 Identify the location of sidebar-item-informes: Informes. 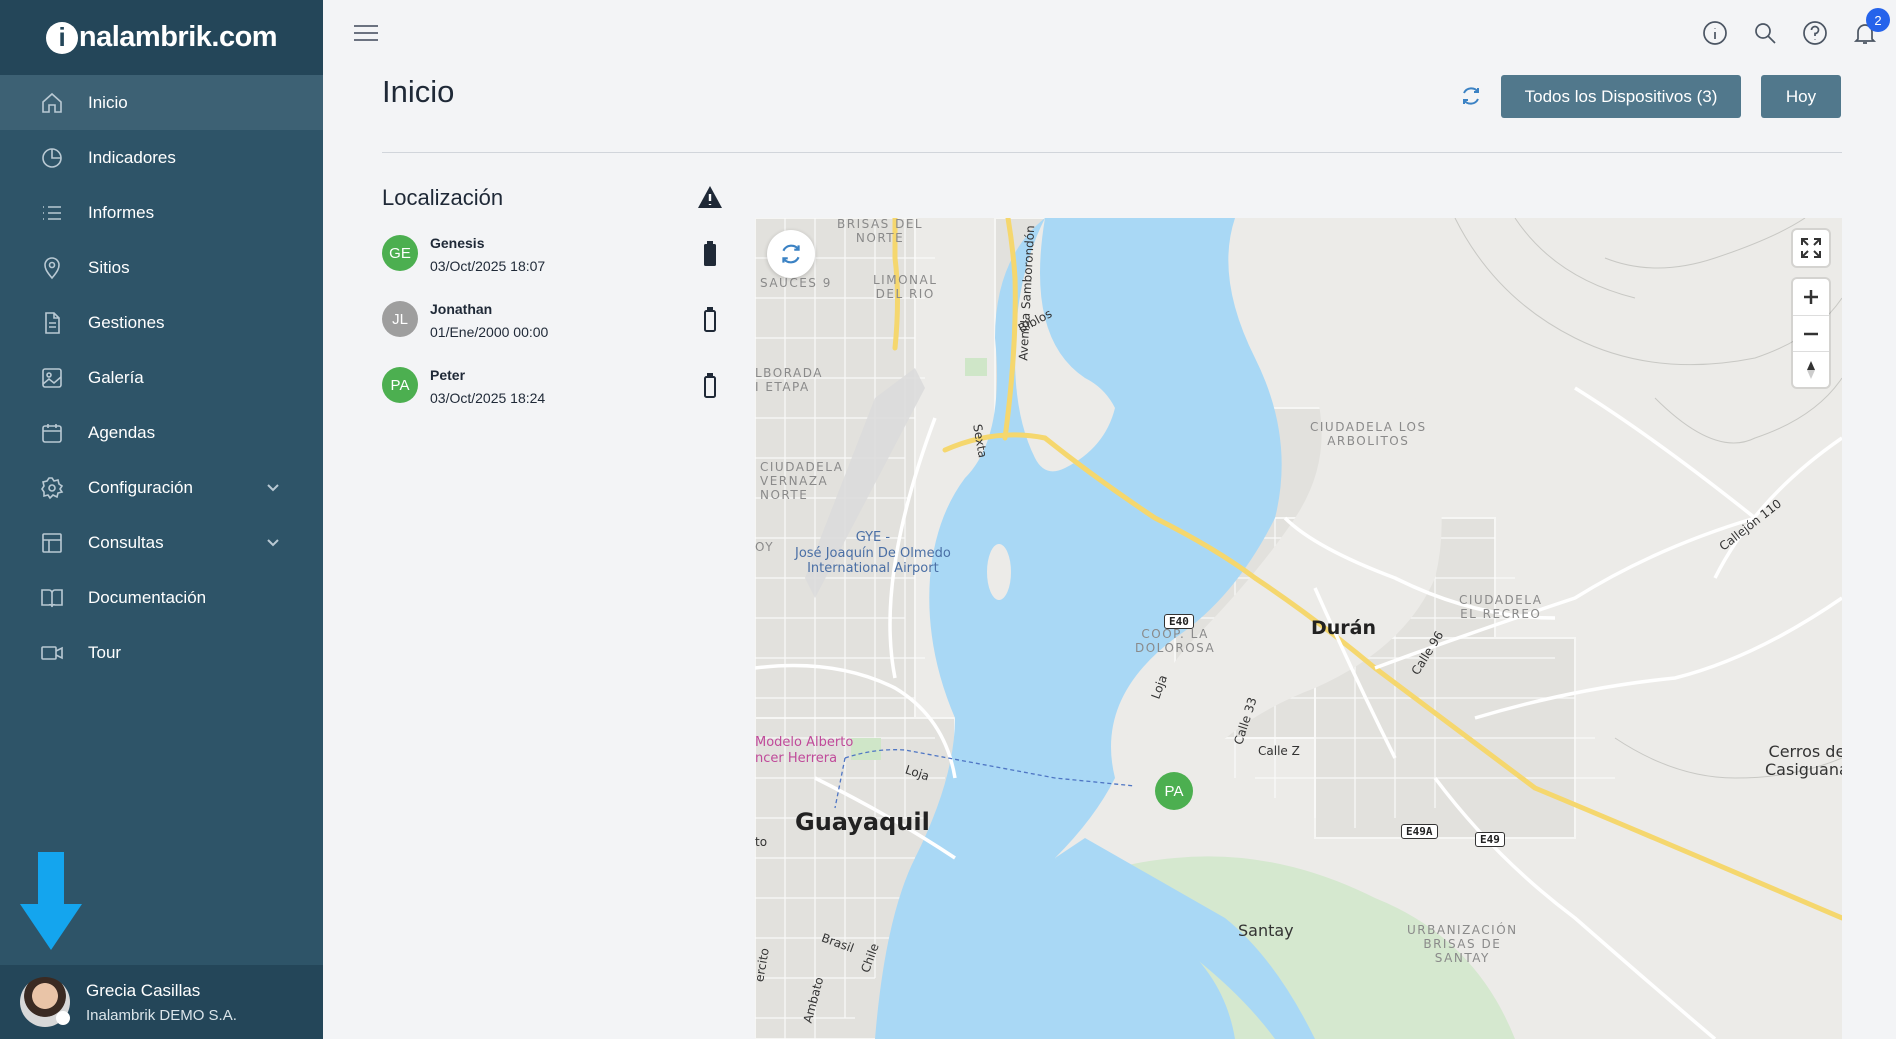
(161, 212).